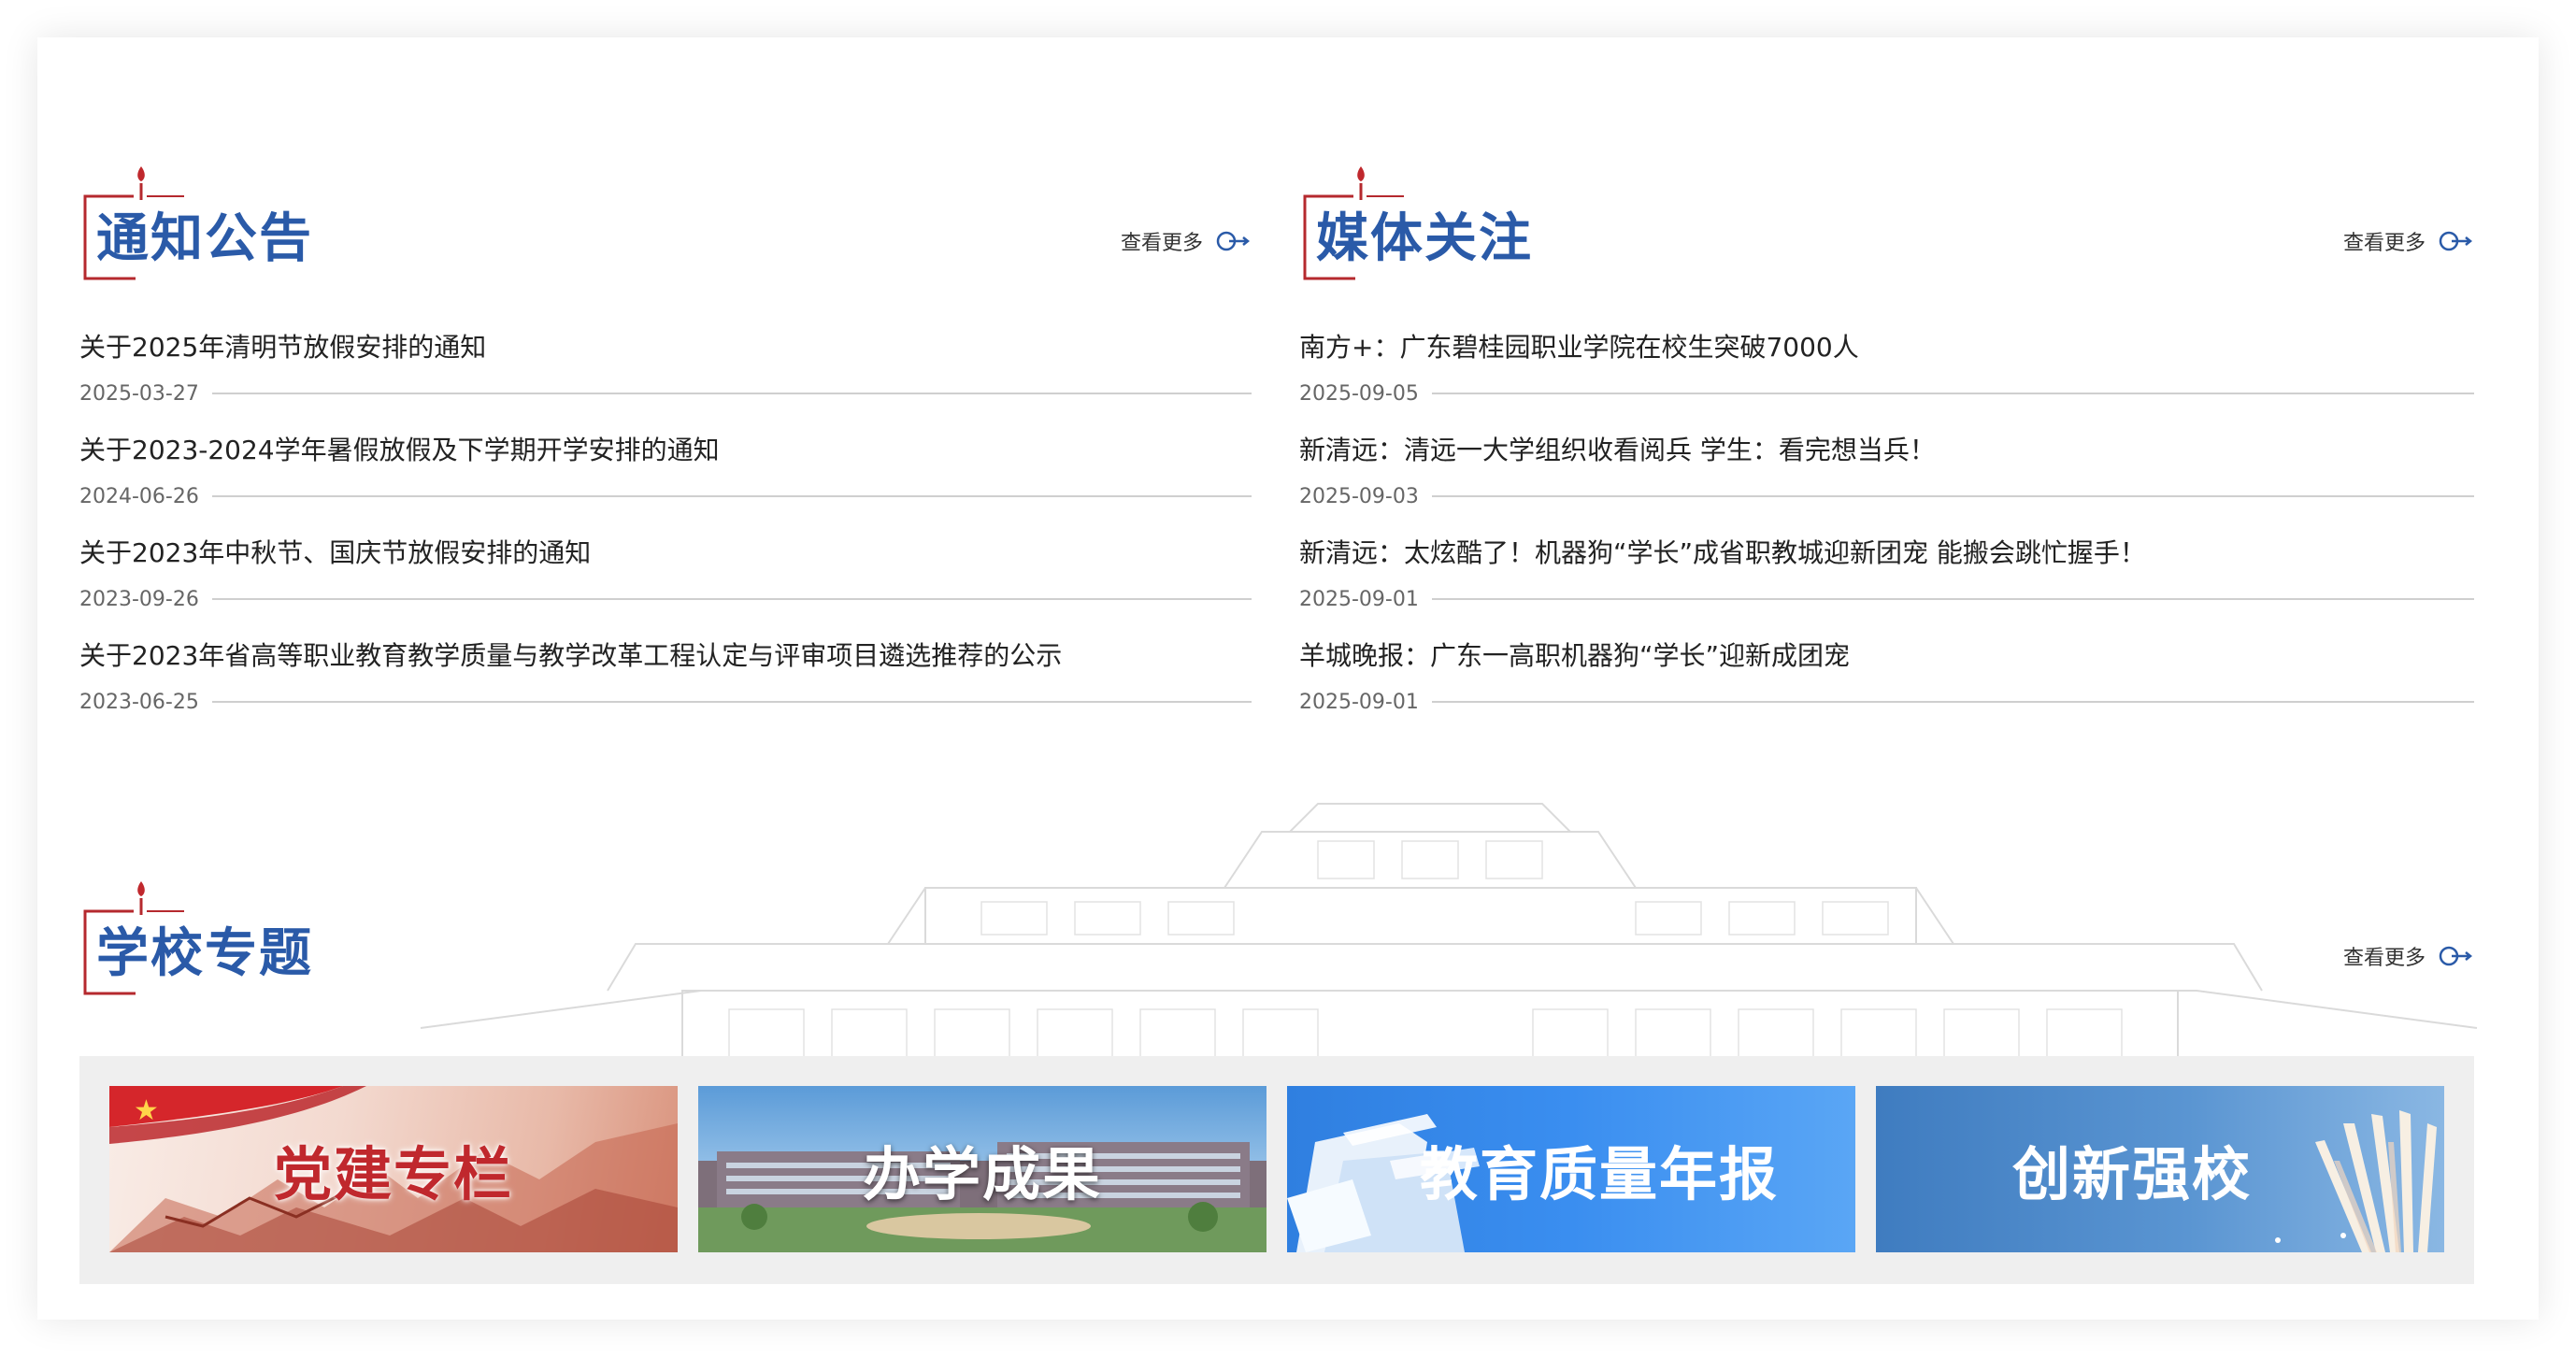  Describe the element at coordinates (1359, 496) in the screenshot. I see `news-date: 2025-09-03` at that location.